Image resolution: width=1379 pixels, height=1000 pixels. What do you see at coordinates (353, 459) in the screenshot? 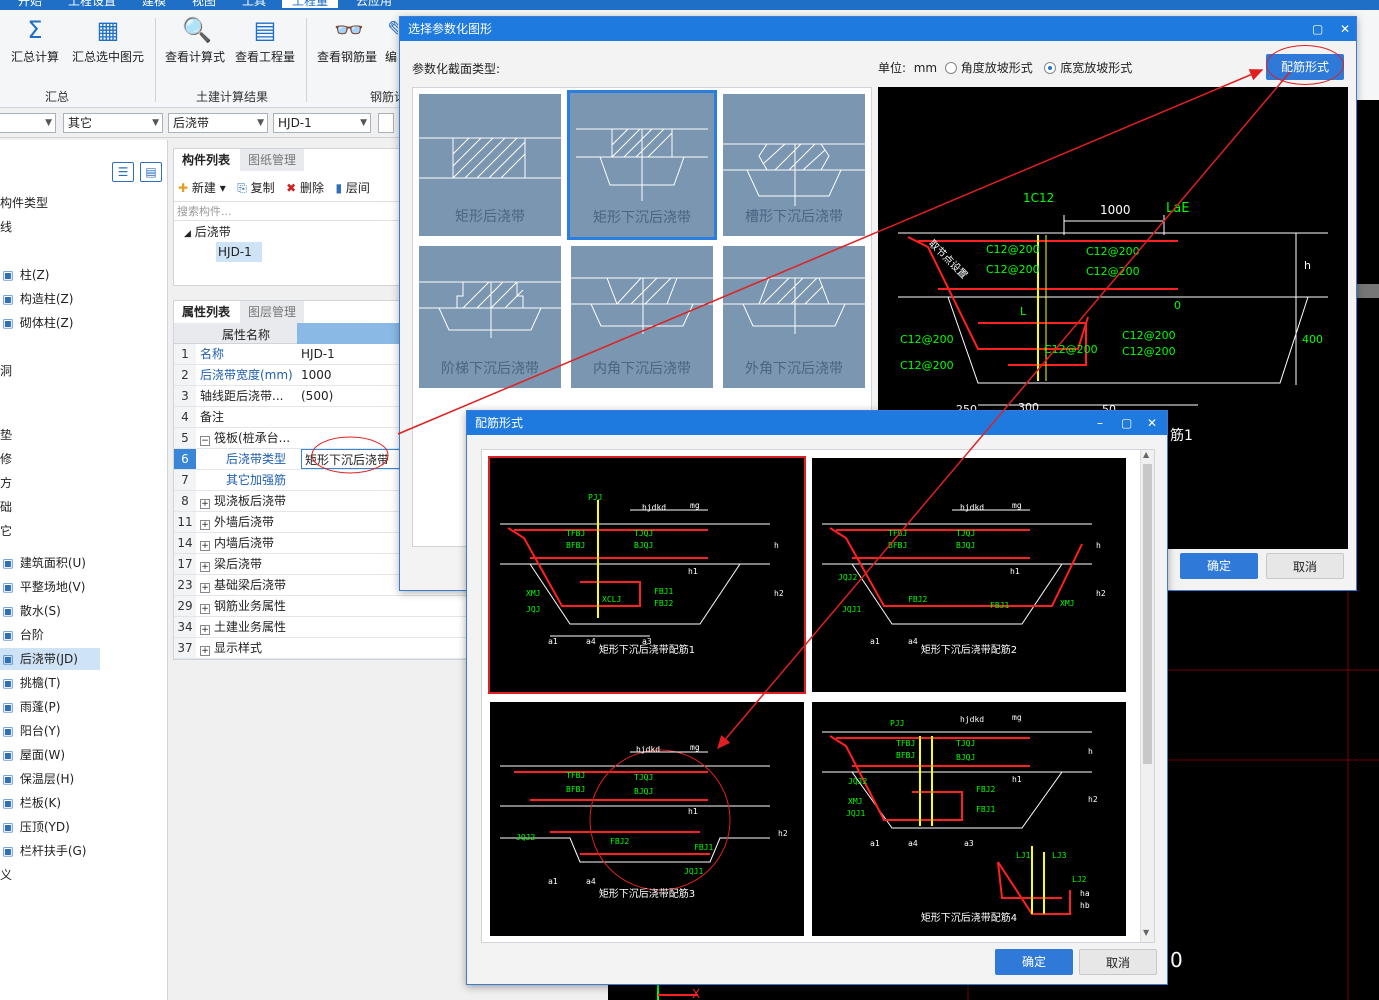
I see `property-value: 矩形下沉后浇带` at bounding box center [353, 459].